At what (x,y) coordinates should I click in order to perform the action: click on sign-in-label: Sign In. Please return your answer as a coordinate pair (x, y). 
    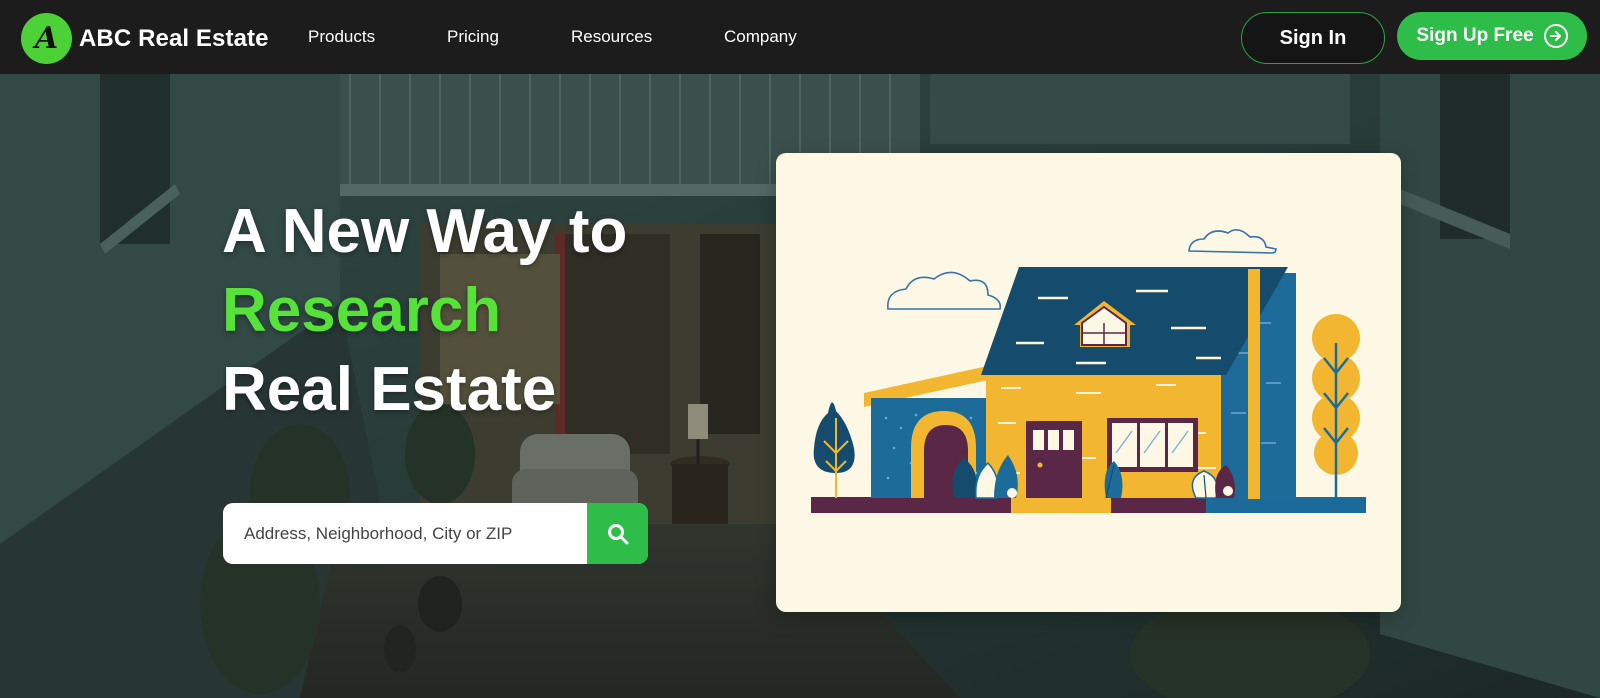
    Looking at the image, I should click on (1313, 37).